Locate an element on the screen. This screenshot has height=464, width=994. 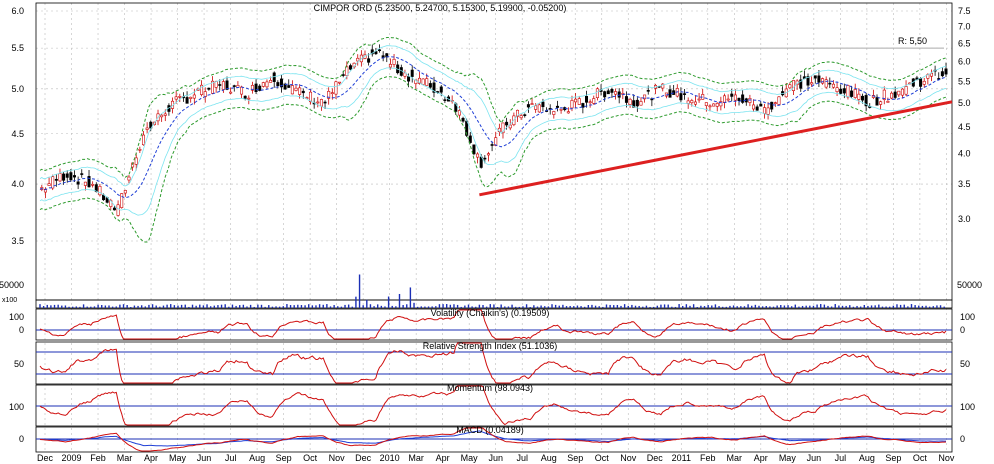
momentum-panel: Momentum (98.0943) 100 100 is located at coordinates (492, 404).